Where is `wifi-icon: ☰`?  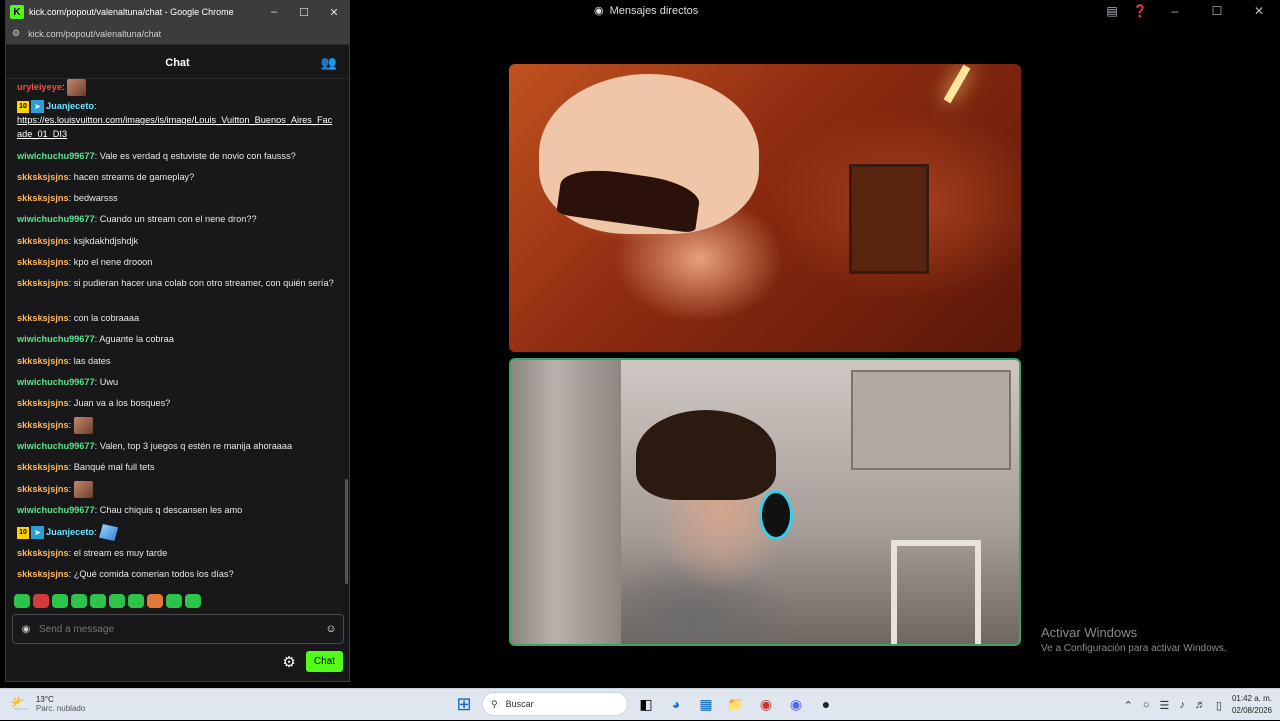 wifi-icon: ☰ is located at coordinates (1165, 705).